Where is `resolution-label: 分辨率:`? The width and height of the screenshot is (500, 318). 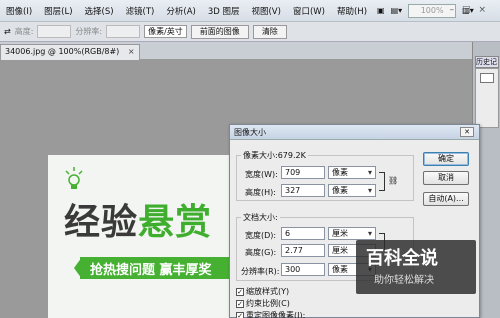
resolution-label: 分辨率: is located at coordinates (89, 31).